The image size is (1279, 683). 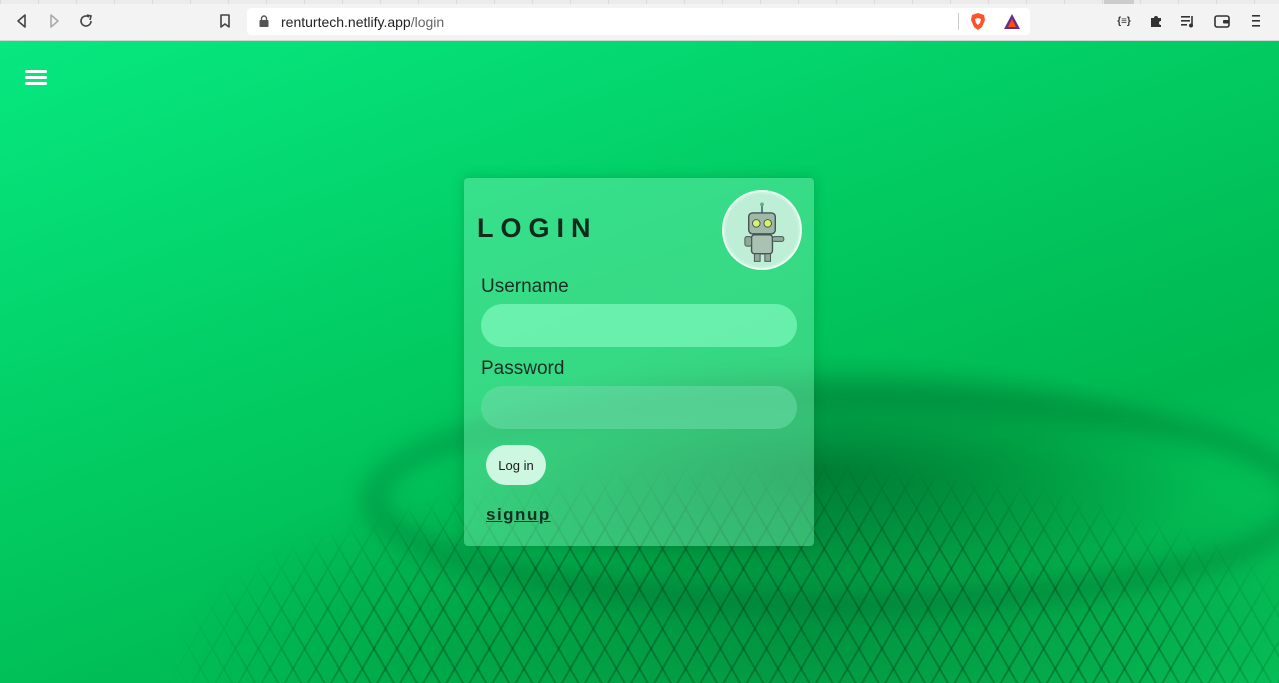 I want to click on wallet-icon, so click(x=1222, y=21).